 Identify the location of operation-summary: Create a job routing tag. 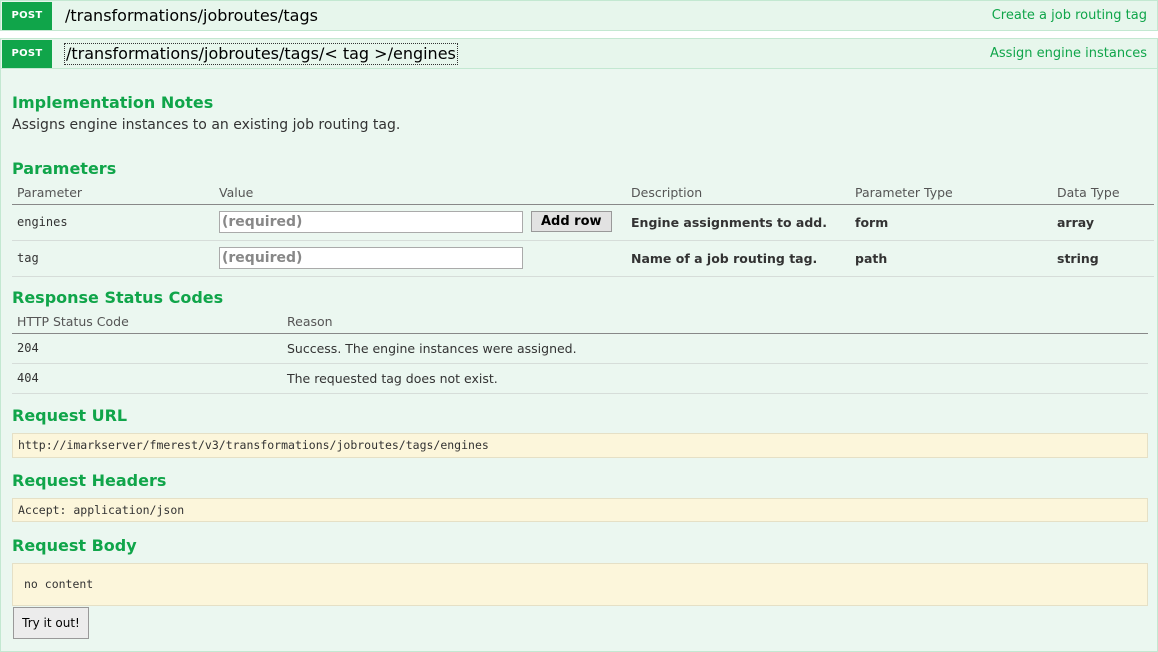
(1069, 15).